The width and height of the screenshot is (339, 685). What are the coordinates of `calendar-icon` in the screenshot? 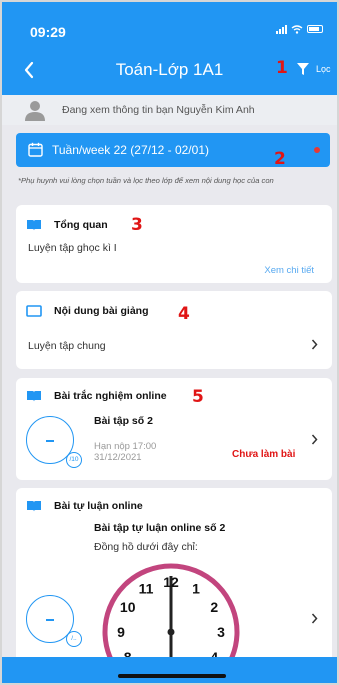 It's located at (35, 149).